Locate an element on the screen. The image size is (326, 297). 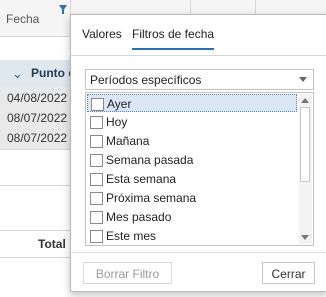
list-item: Hoy is located at coordinates (192, 122).